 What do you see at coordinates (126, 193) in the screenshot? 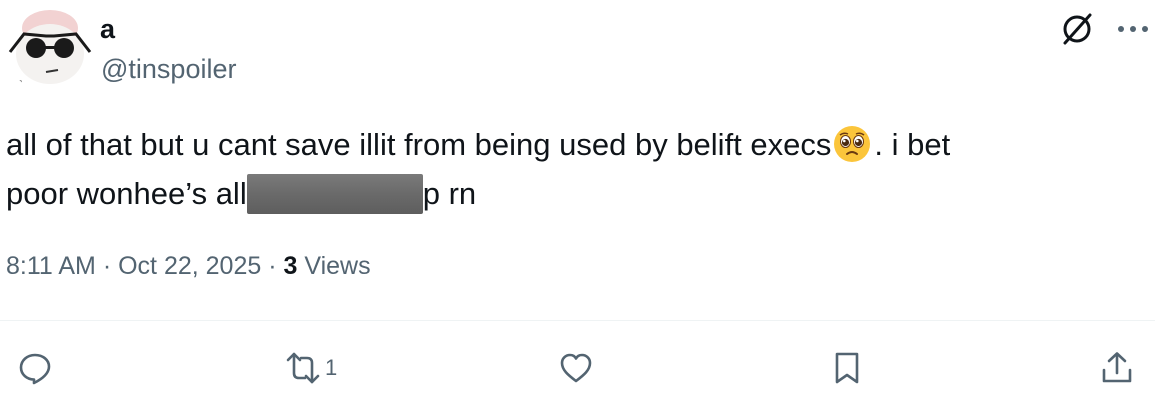
I see `tweet-text-part3: poor wonhee’s all` at bounding box center [126, 193].